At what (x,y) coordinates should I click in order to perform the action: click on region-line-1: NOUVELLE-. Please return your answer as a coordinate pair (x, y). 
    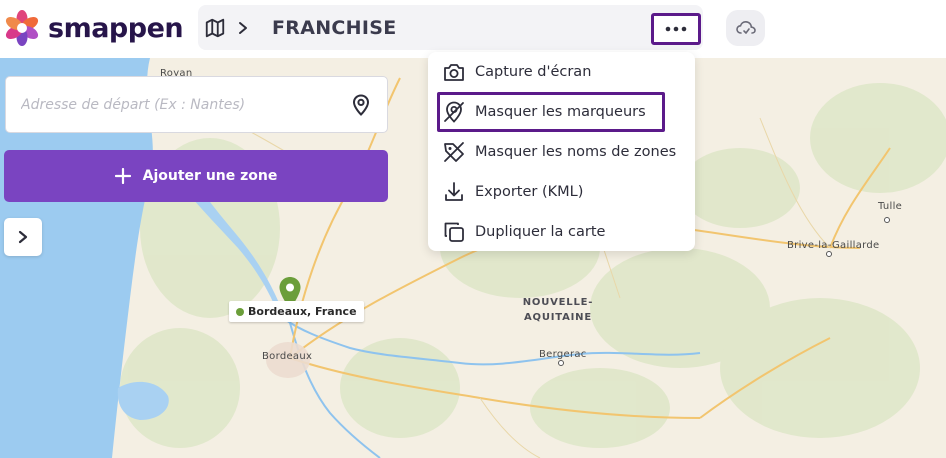
    Looking at the image, I should click on (558, 302).